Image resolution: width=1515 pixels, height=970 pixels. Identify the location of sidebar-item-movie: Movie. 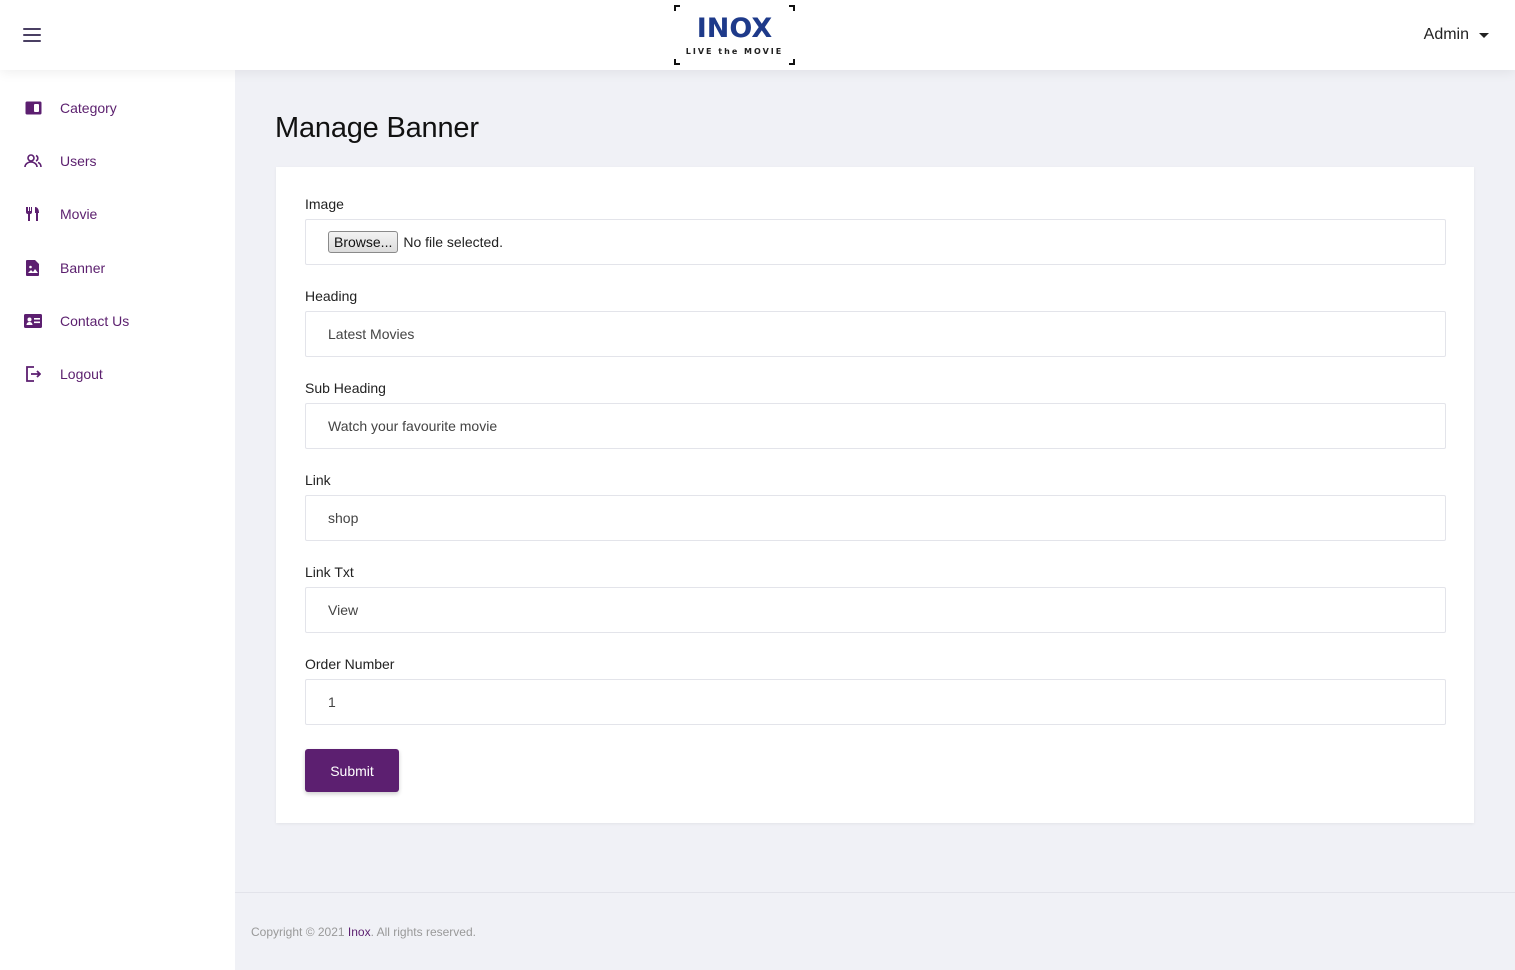
(117, 214).